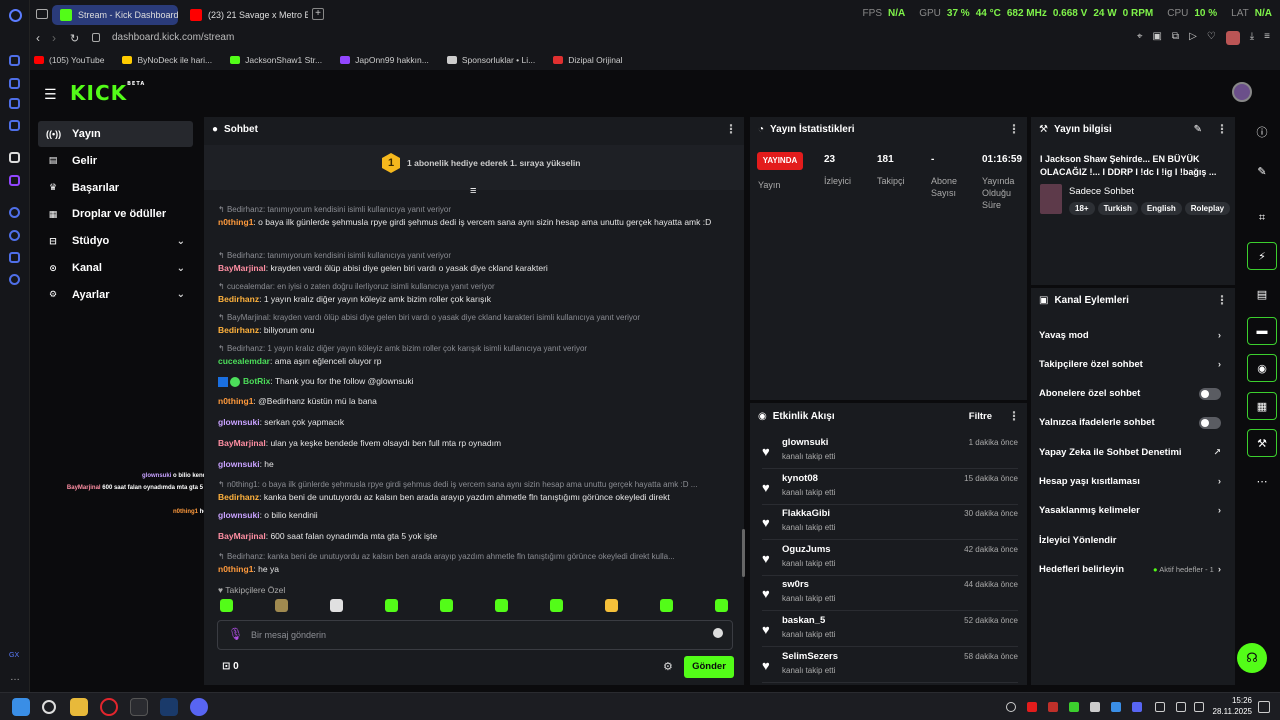 This screenshot has height=720, width=1280. Describe the element at coordinates (115, 188) in the screenshot. I see `sidebar-item-3: ♛ Başarılar` at that location.